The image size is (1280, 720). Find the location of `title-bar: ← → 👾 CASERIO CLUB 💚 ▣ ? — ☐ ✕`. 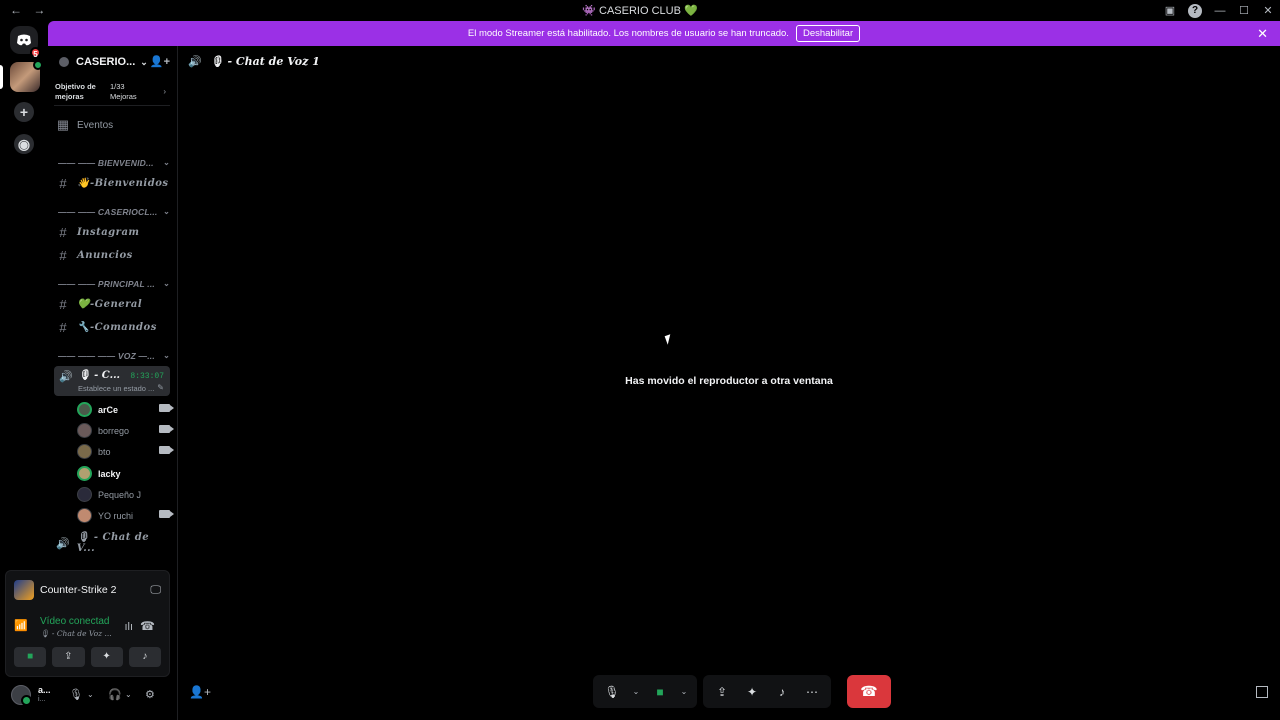

title-bar: ← → 👾 CASERIO CLUB 💚 ▣ ? — ☐ ✕ is located at coordinates (640, 10).